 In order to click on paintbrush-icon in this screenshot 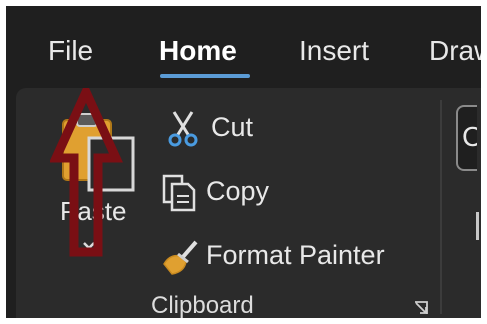, I will do `click(180, 257)`.